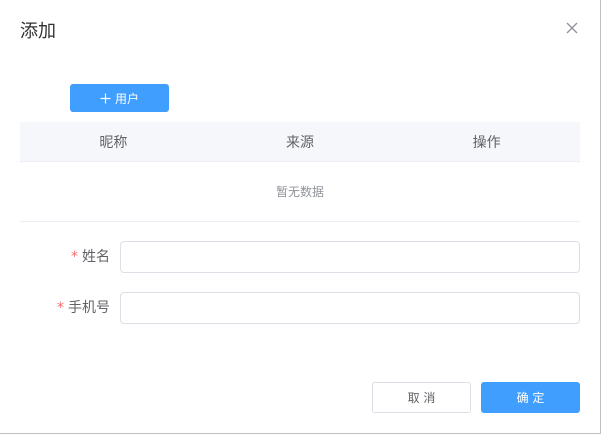 The image size is (602, 435). I want to click on name-label-text: 姓名, so click(96, 257).